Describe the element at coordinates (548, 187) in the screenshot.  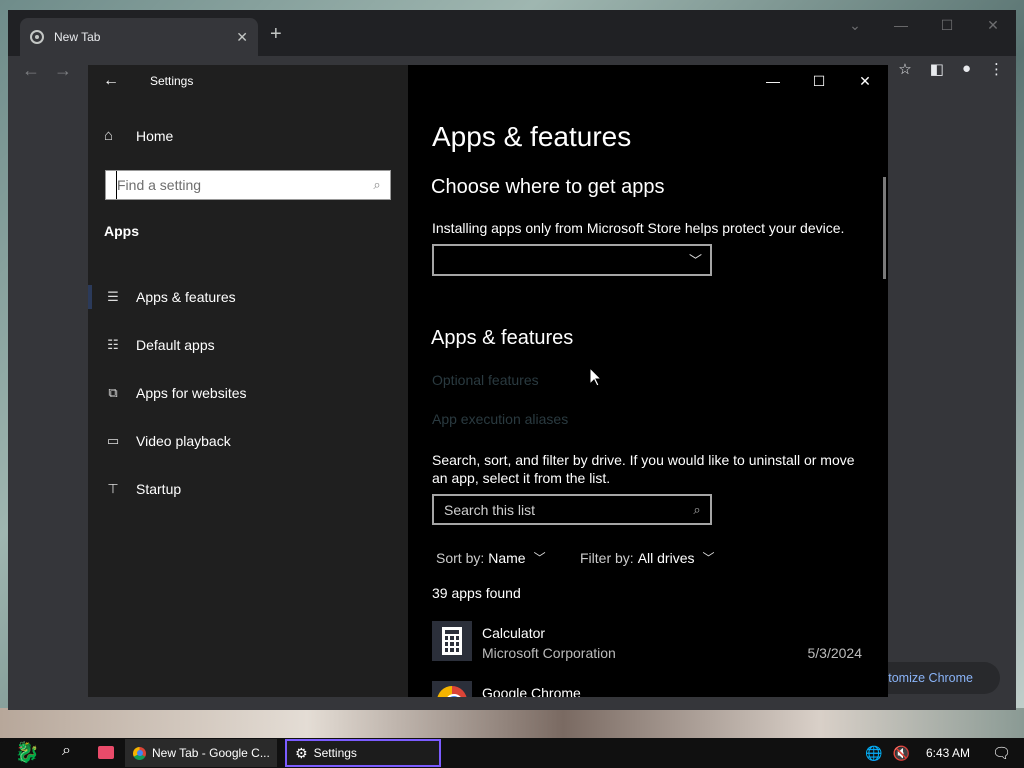
I see `choose-apps-heading: Choose where to get apps` at that location.